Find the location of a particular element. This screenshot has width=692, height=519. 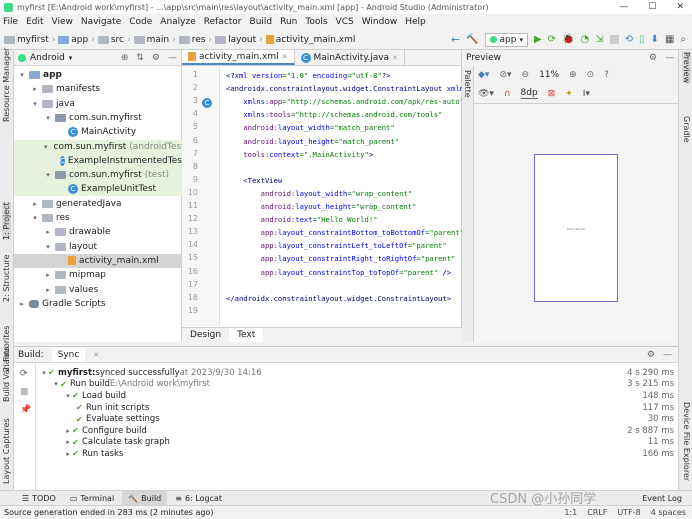

tool-device-file-explorer: Device File Explorer is located at coordinates (686, 441).